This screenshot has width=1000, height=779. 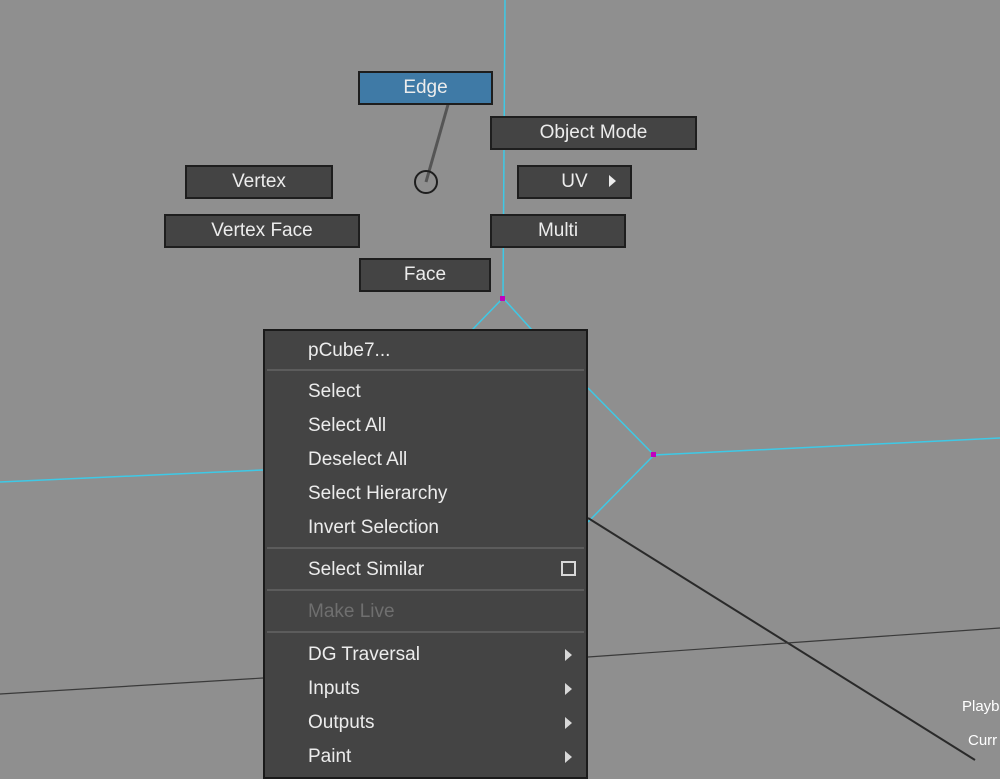 What do you see at coordinates (425, 528) in the screenshot?
I see `menu-item-invert-selection: Invert Selection` at bounding box center [425, 528].